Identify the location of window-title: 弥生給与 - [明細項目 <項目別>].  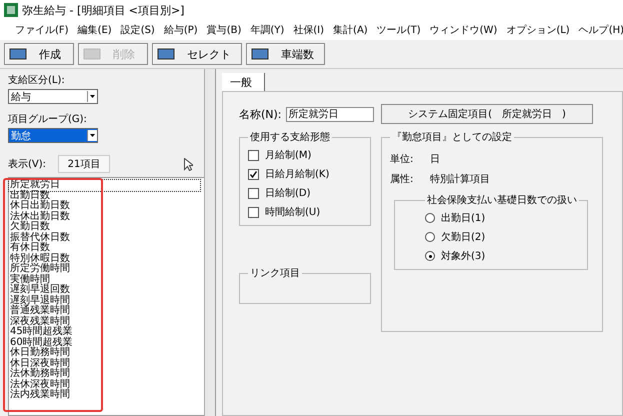
(103, 10).